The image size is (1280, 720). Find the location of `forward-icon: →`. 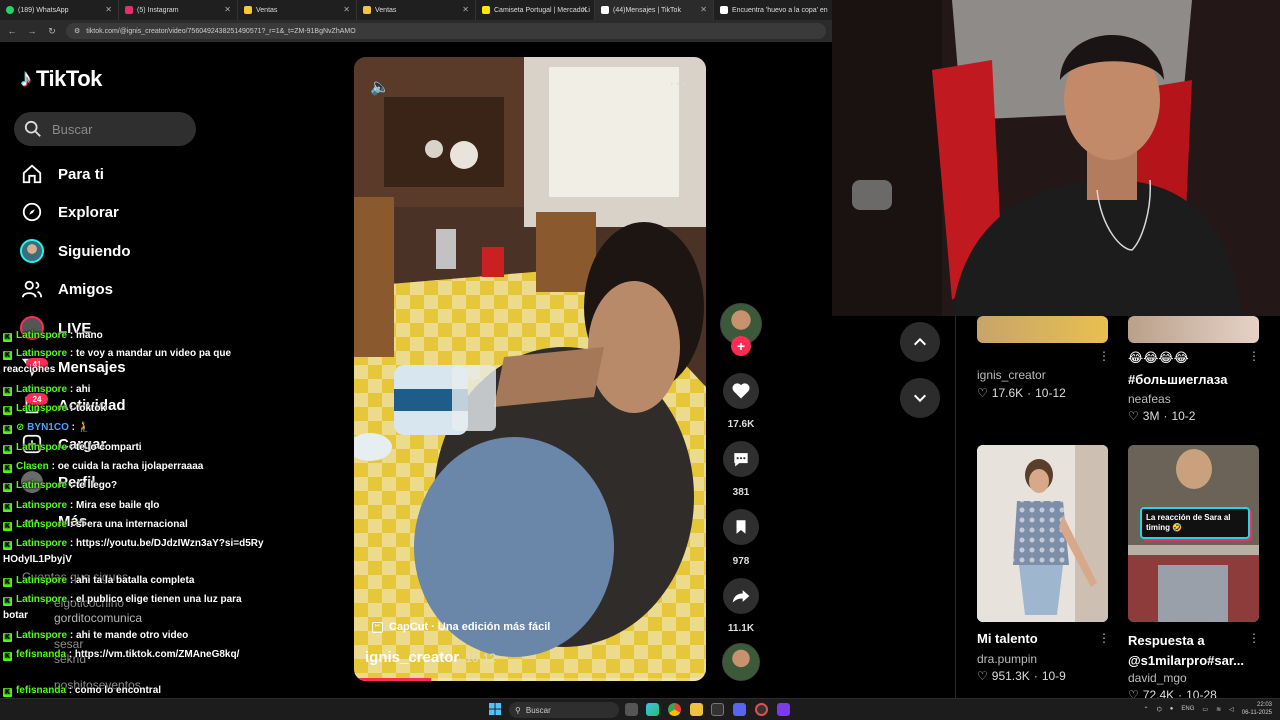

forward-icon: → is located at coordinates (32, 31).